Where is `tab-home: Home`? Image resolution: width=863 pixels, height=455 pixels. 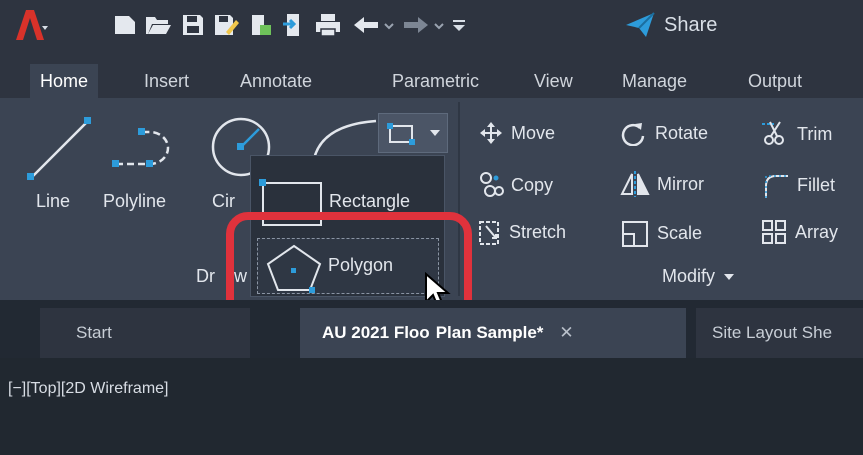 tab-home: Home is located at coordinates (64, 81).